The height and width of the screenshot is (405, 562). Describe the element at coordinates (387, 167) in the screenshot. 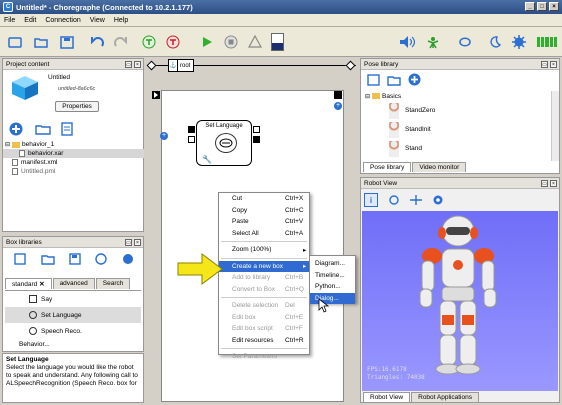

I see `tab-pose-library: Pose library` at that location.